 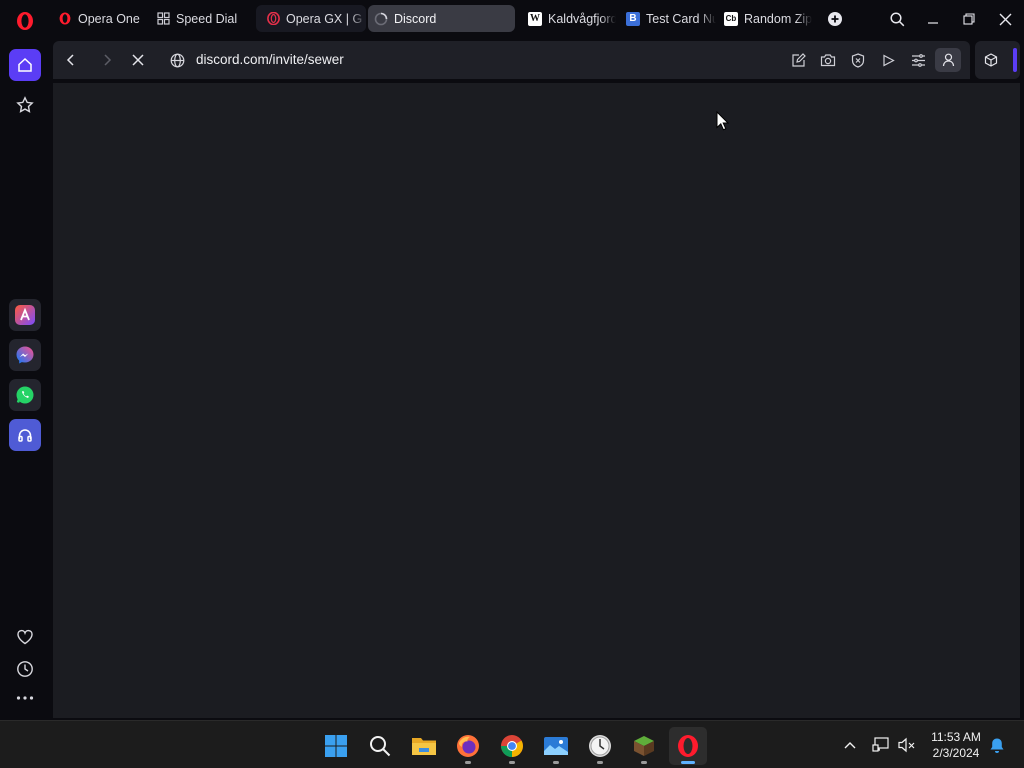 I want to click on chevron-left-icon, so click(x=70, y=60).